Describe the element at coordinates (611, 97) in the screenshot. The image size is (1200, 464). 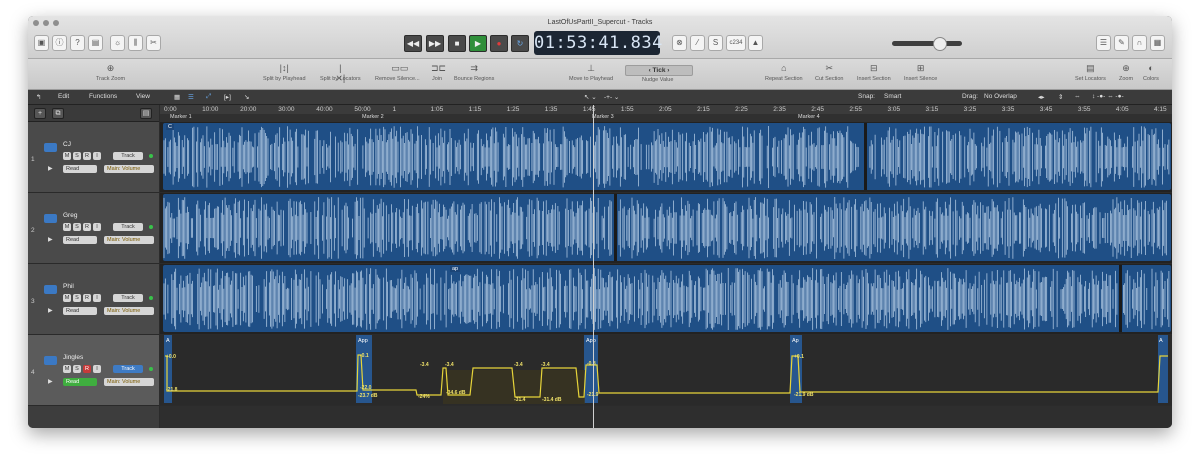
I see `secondary-tool-icon: -+- ⌄` at that location.